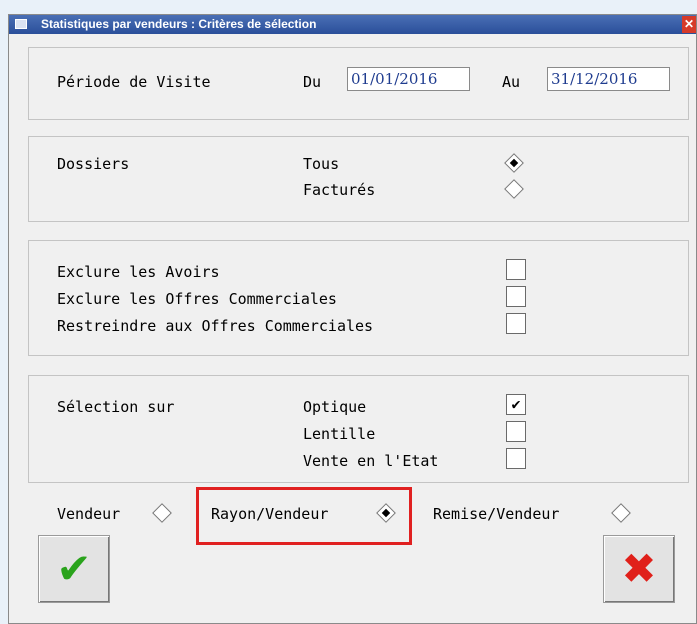 This screenshot has height=624, width=697. What do you see at coordinates (358, 179) in the screenshot?
I see `dossiers-panel` at bounding box center [358, 179].